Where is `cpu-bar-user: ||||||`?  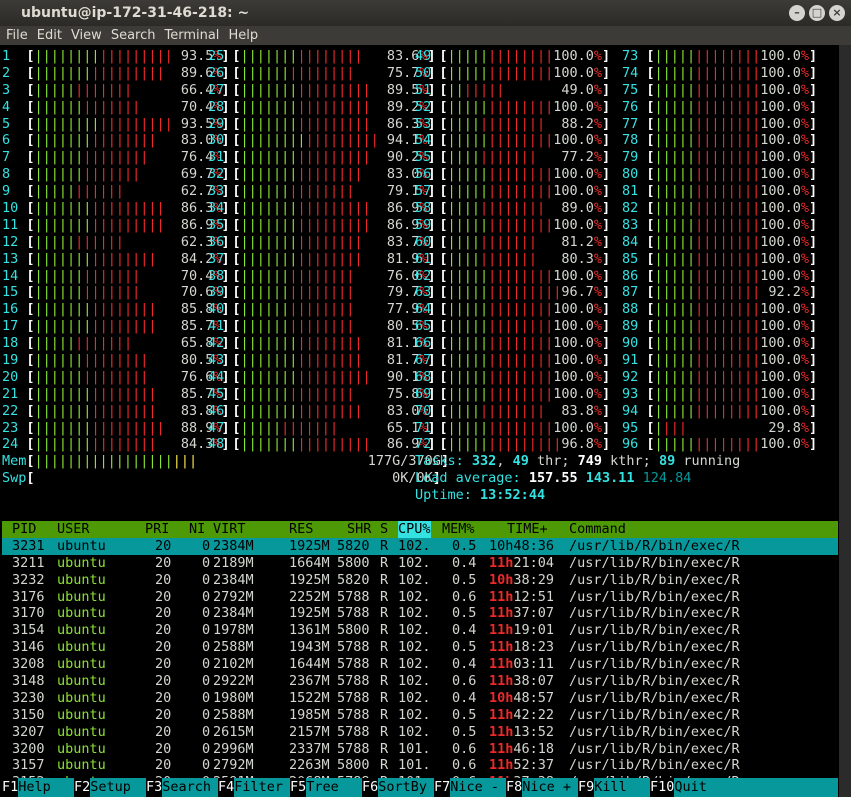 cpu-bar-user: |||||| is located at coordinates (59, 376).